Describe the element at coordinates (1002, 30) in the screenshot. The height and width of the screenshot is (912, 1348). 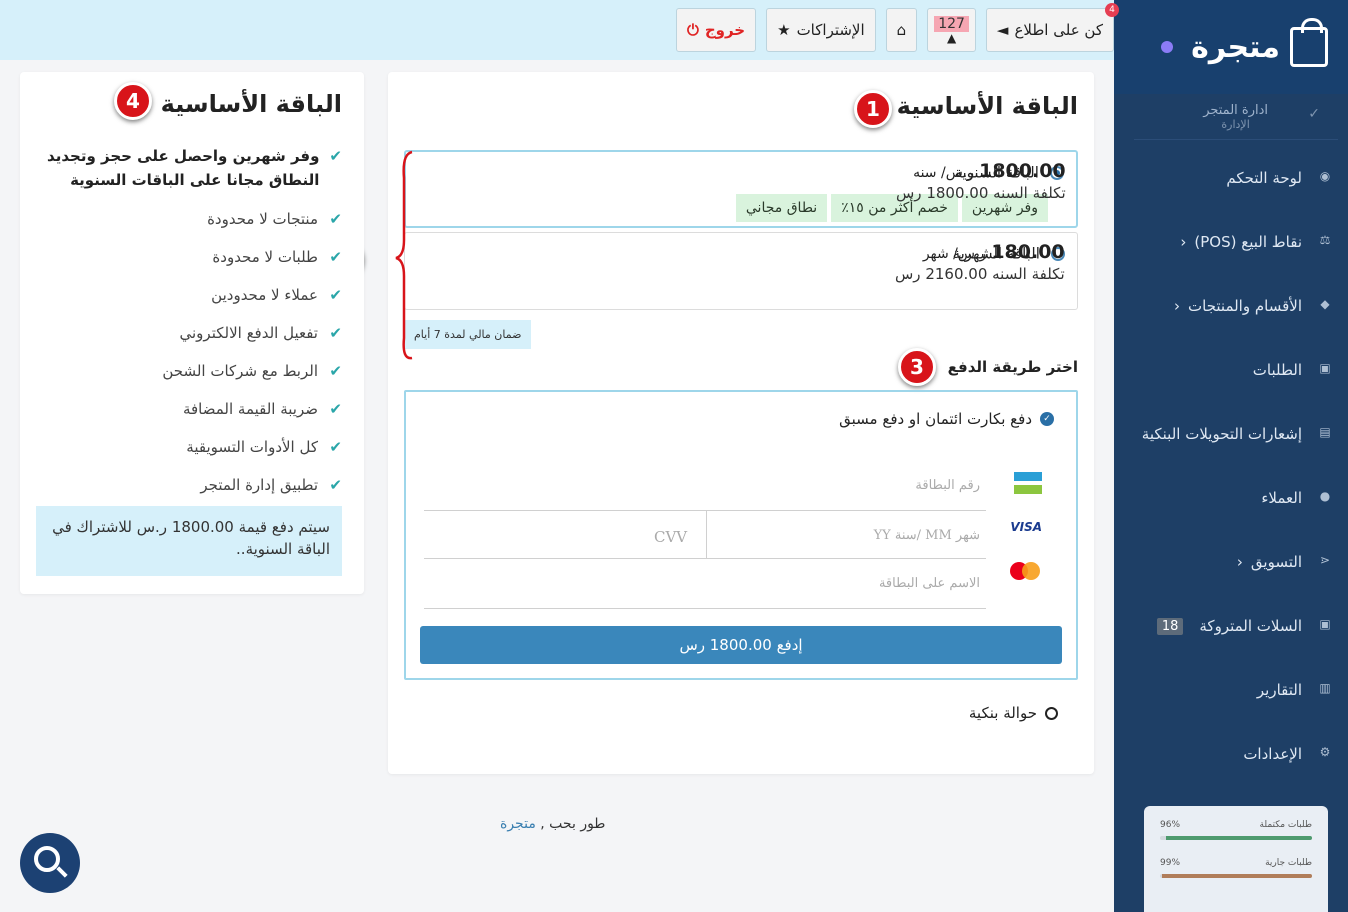
I see `megaphone-icon: ◄` at that location.